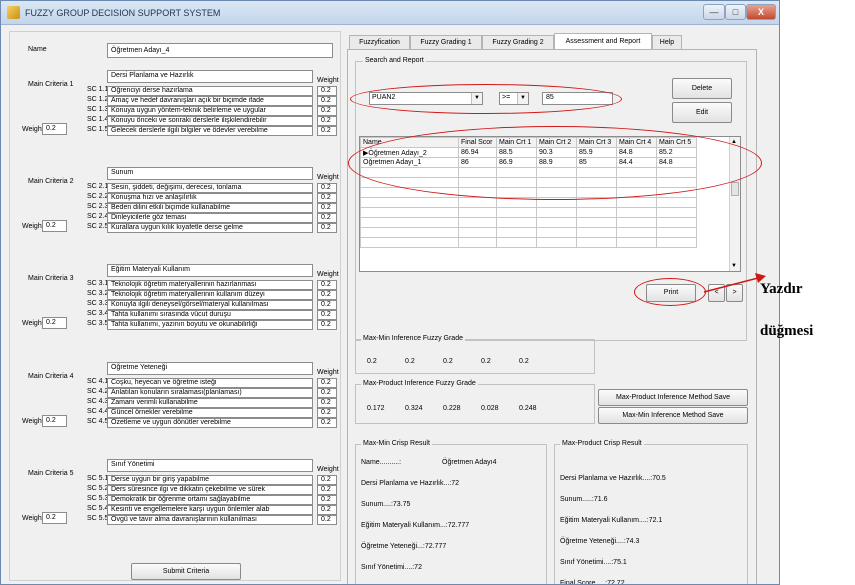 The height and width of the screenshot is (585, 855). What do you see at coordinates (611, 520) in the screenshot?
I see `maxprod-crisp-line: Eğitim Materyali Kullanım....:72.1` at bounding box center [611, 520].